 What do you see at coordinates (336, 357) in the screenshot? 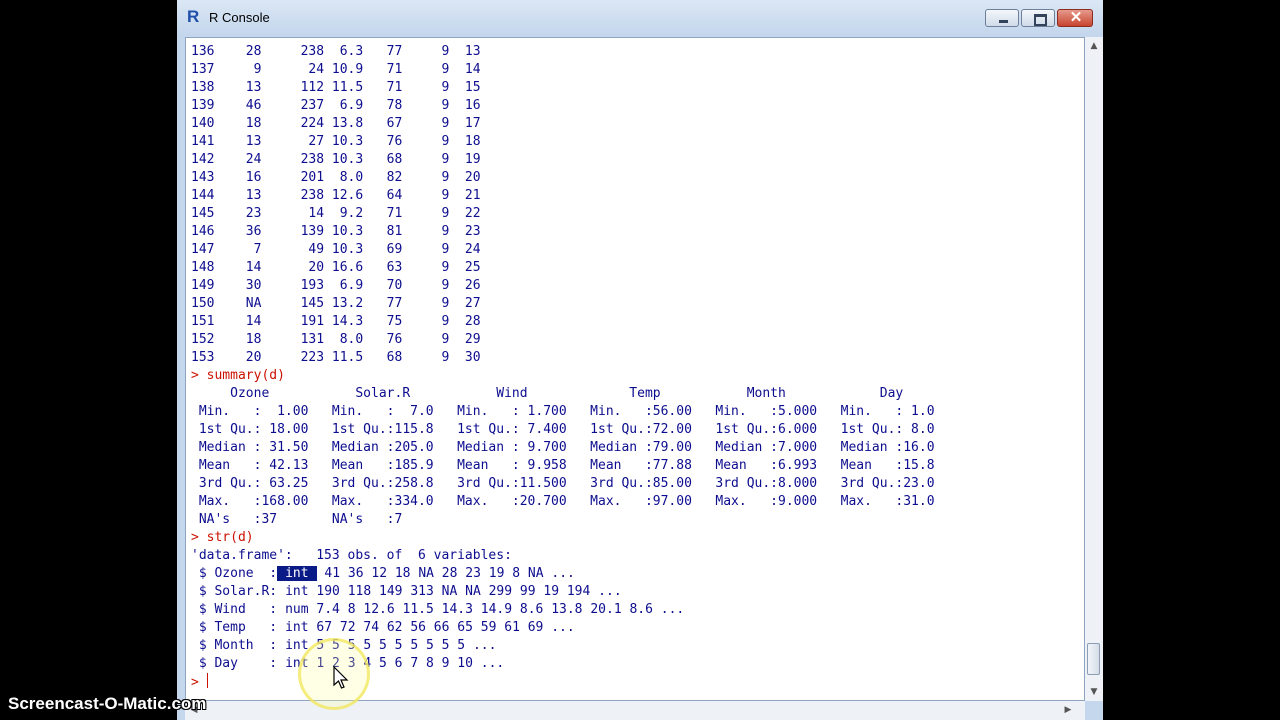
I see `data-row: 153 20 223 11.5 68 9 30` at bounding box center [336, 357].